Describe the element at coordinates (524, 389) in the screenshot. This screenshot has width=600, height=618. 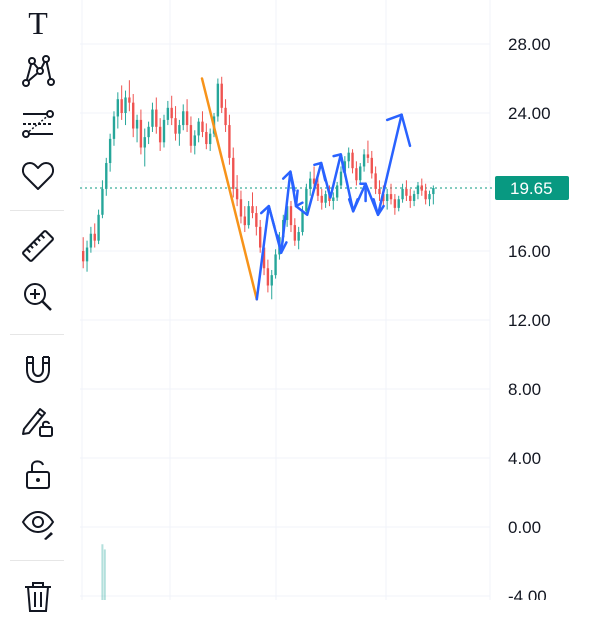
I see `y-tick-label: 8.00` at that location.